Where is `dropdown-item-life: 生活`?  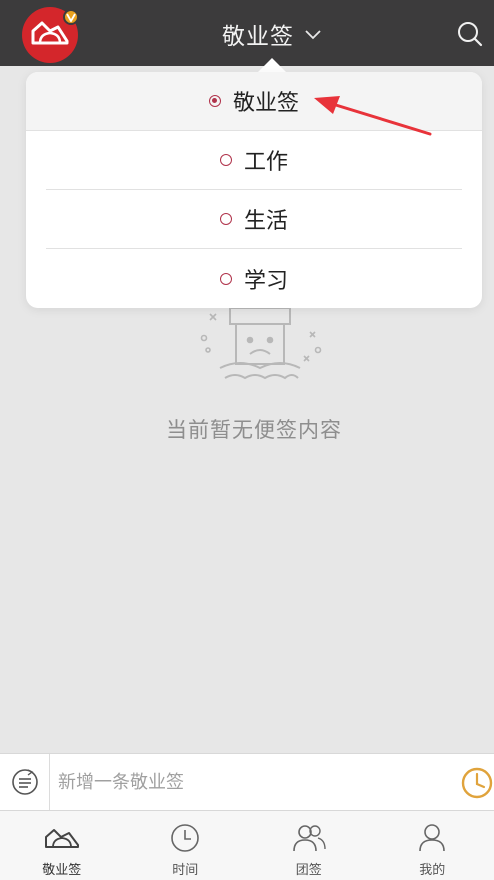 dropdown-item-life: 生活 is located at coordinates (254, 219).